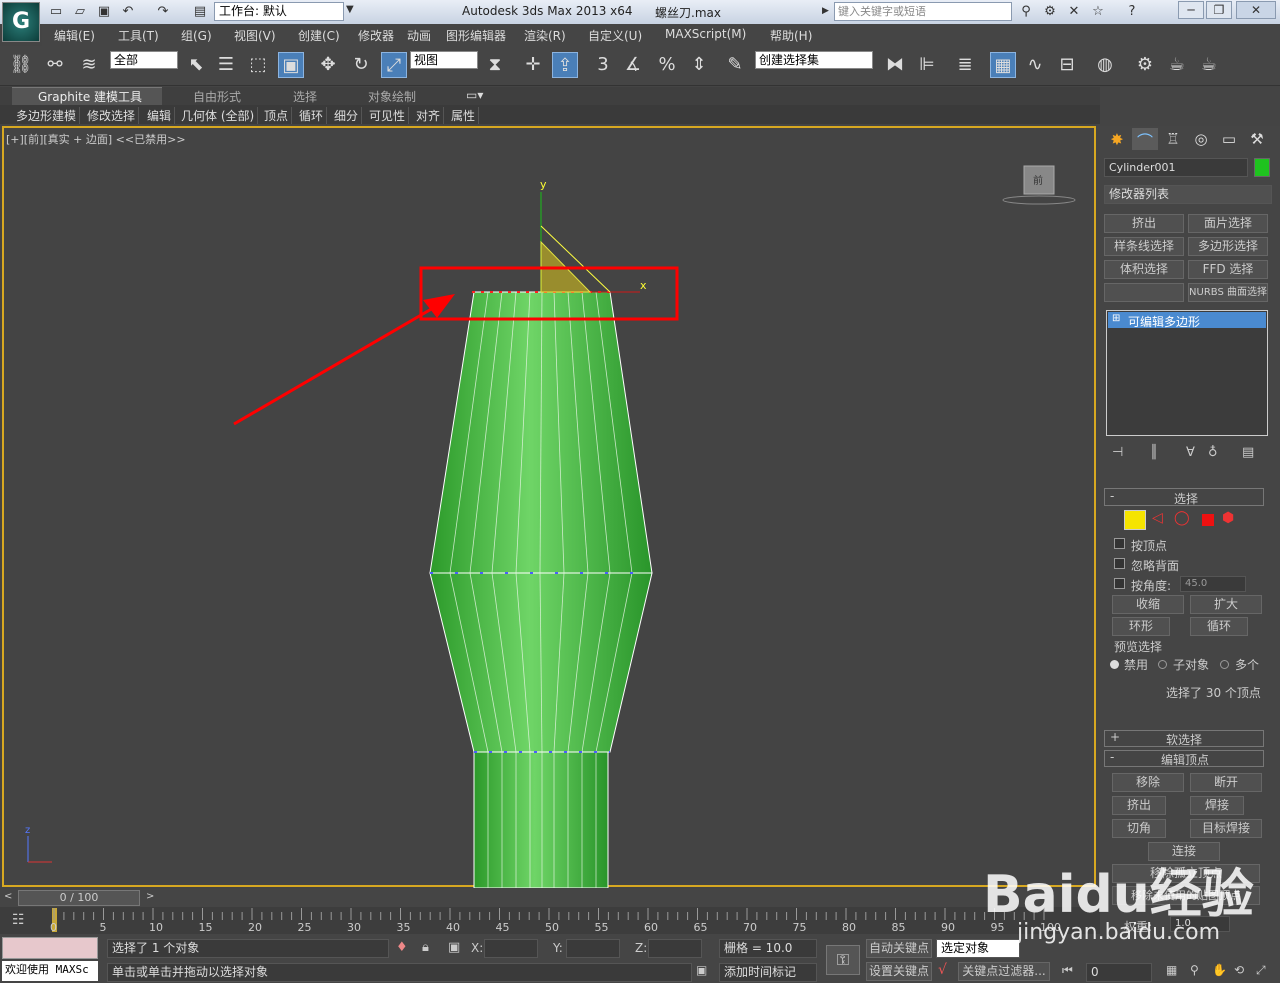 The width and height of the screenshot is (1280, 983). I want to click on maximize-viewport-icon: ⤢, so click(1261, 970).